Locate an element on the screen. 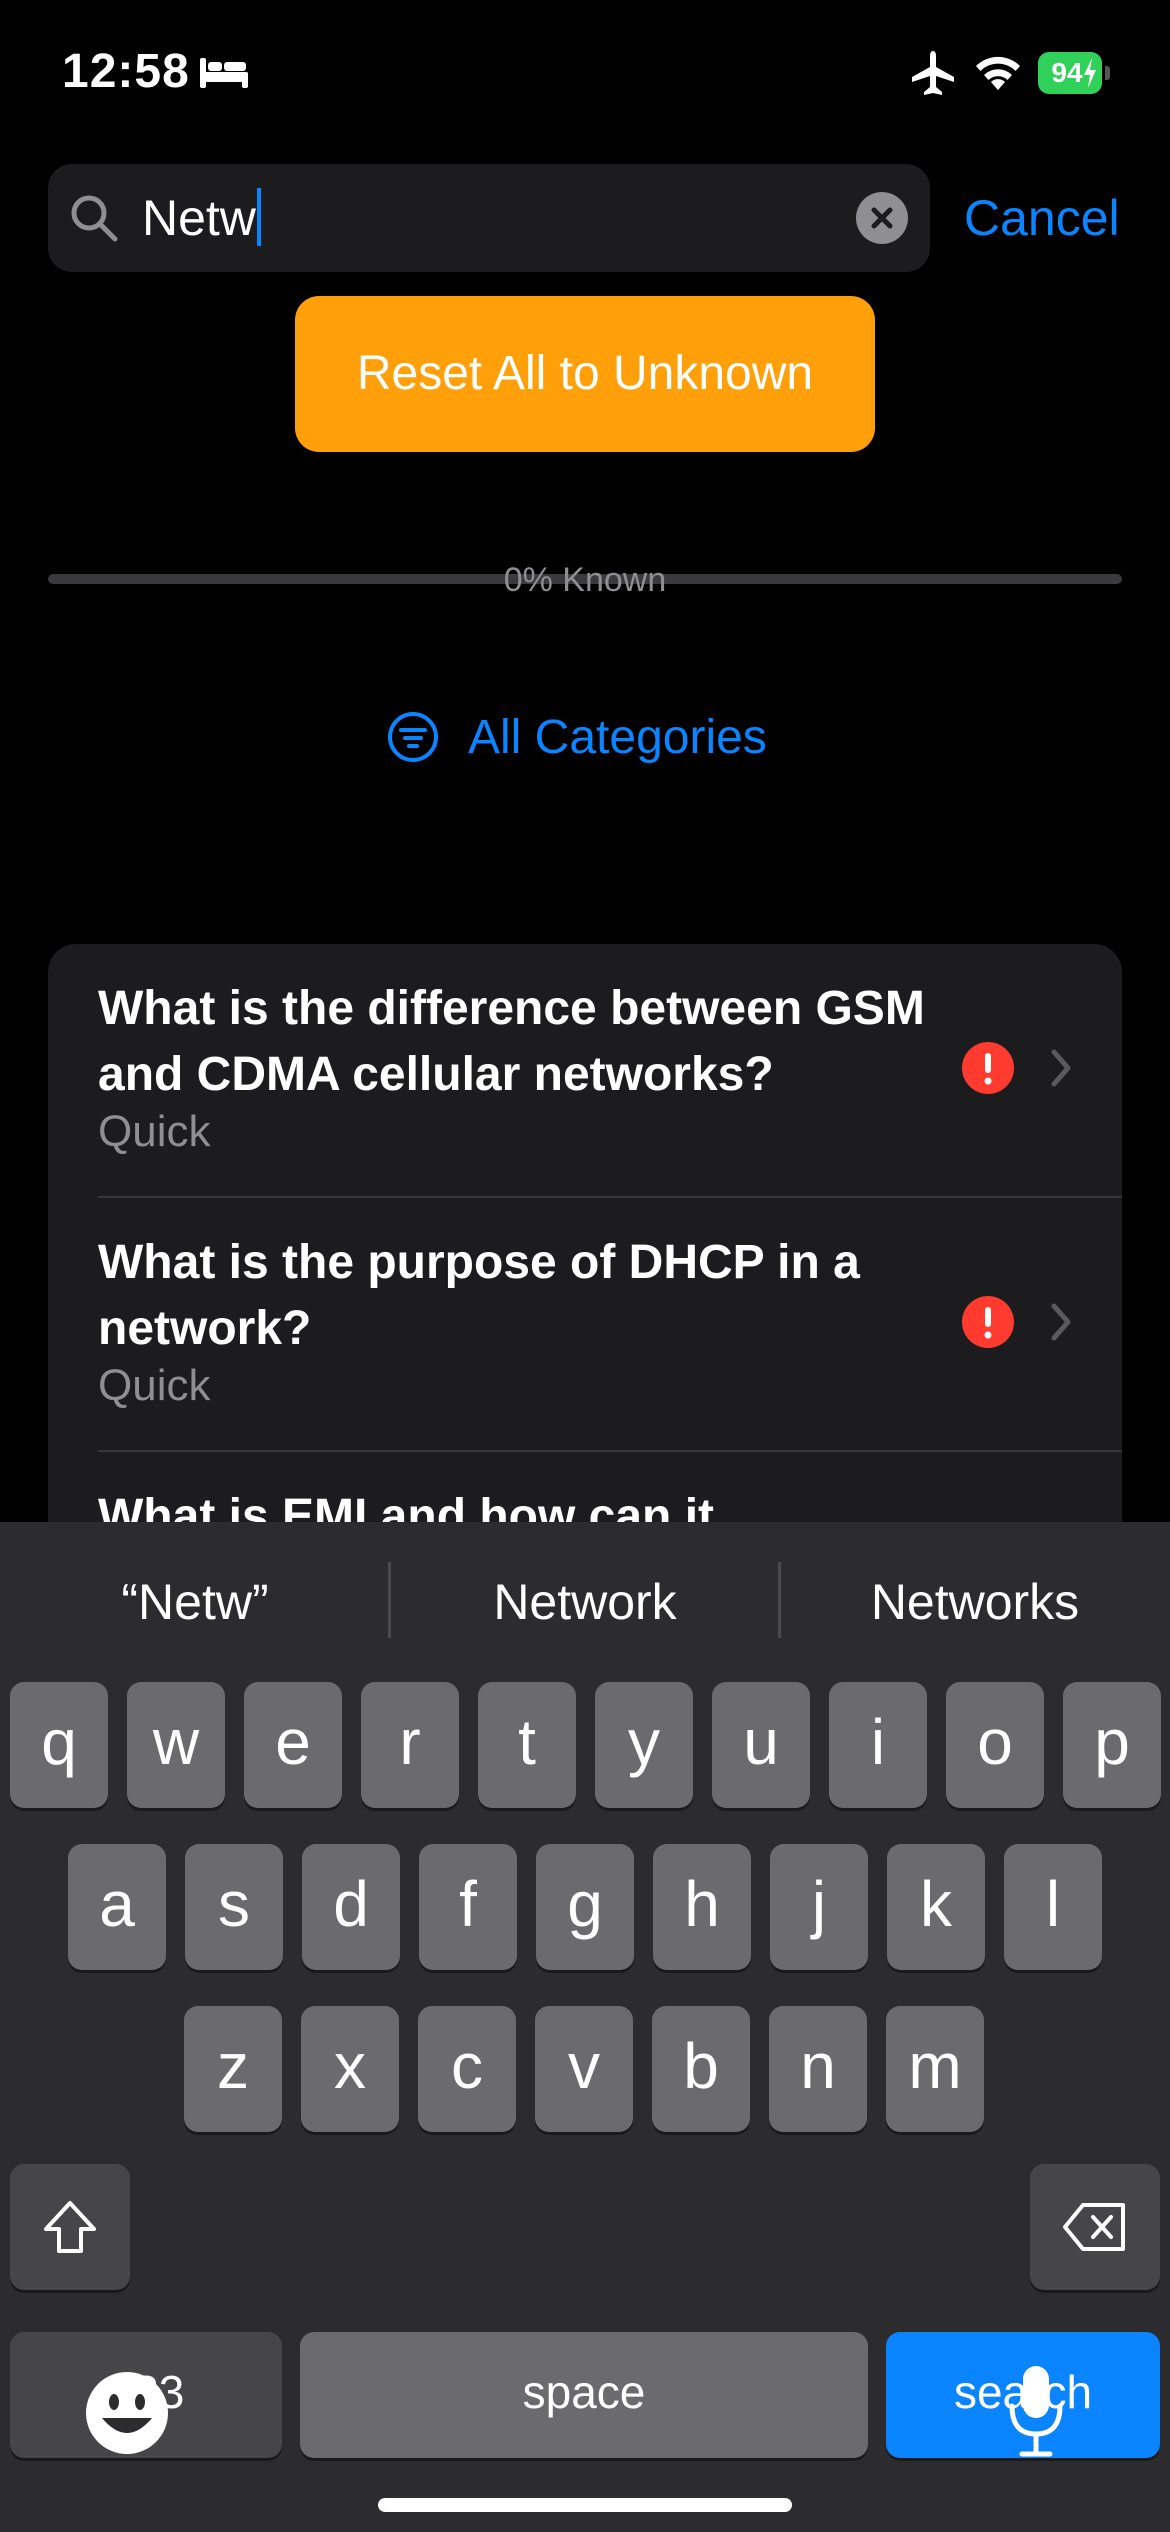 This screenshot has height=2532, width=1170. key-q: q is located at coordinates (59, 1745).